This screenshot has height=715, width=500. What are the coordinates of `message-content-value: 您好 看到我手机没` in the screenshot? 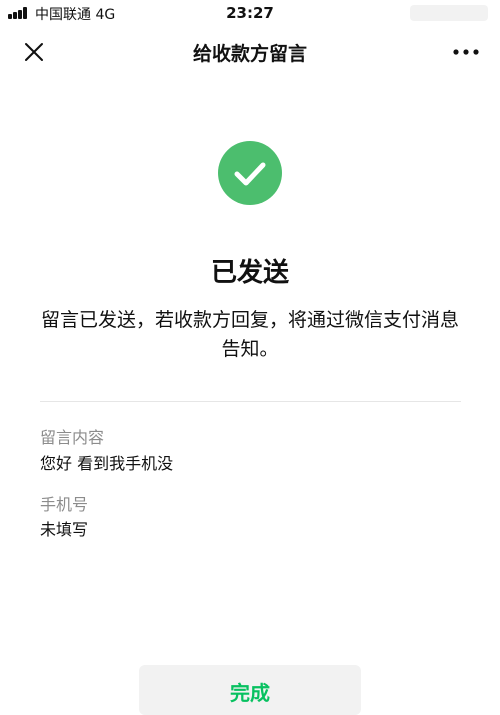 It's located at (107, 463).